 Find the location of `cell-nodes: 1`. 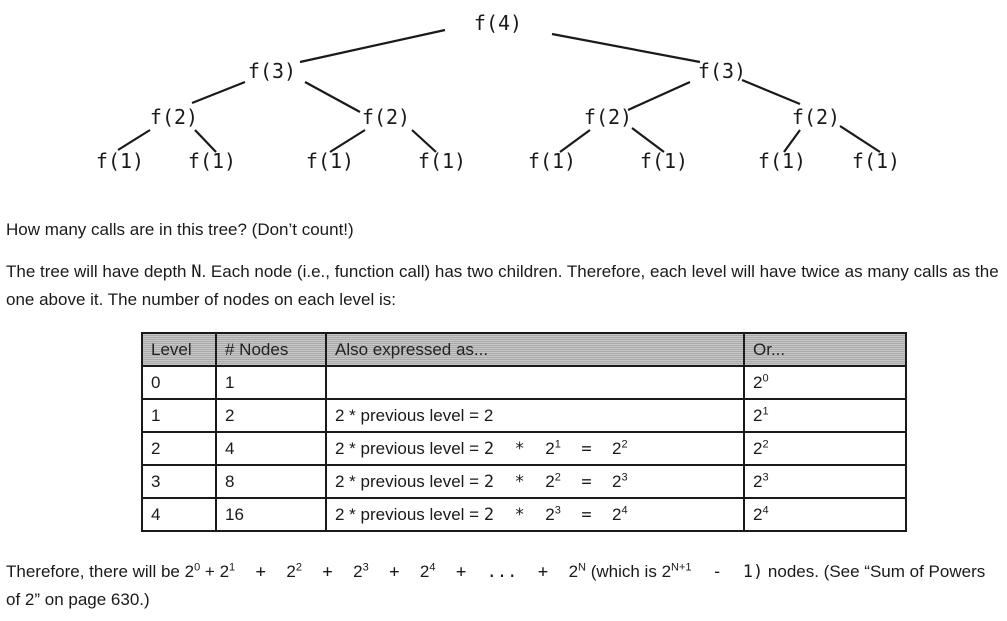

cell-nodes: 1 is located at coordinates (271, 382).